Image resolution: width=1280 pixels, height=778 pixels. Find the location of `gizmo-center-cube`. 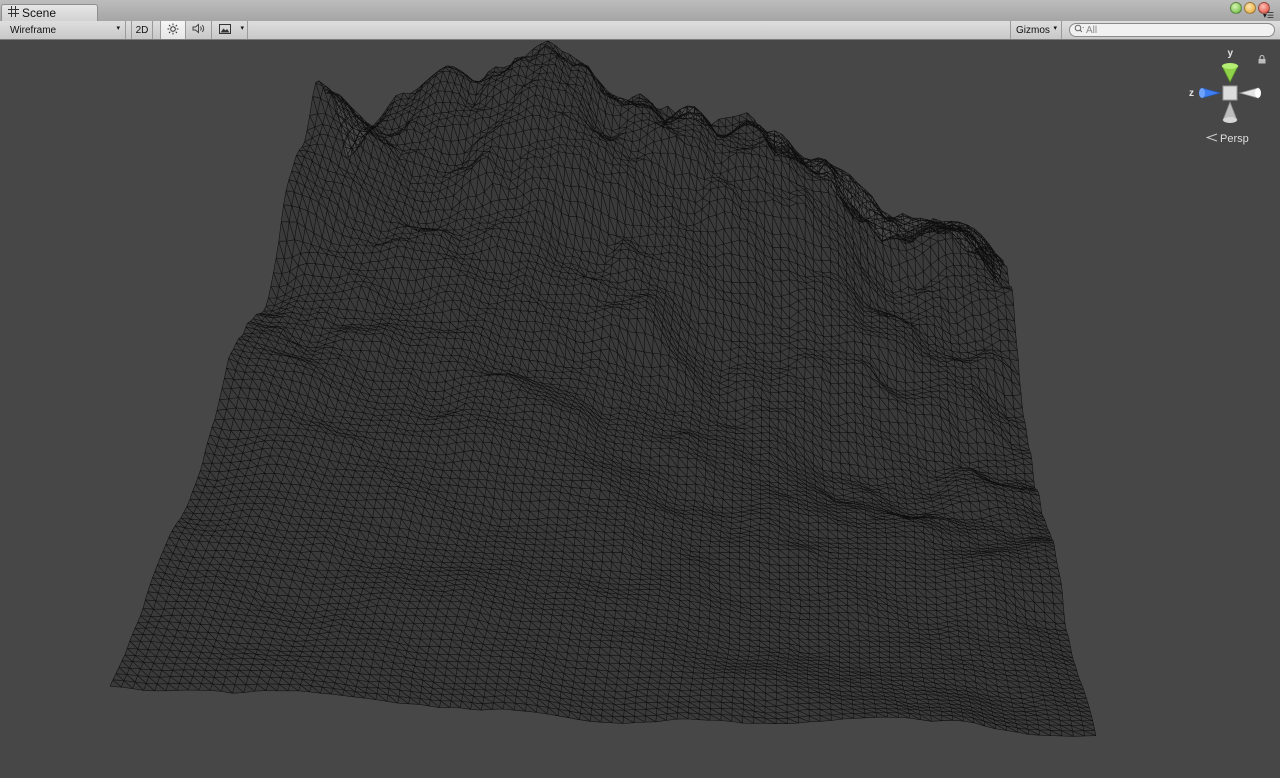

gizmo-center-cube is located at coordinates (1230, 93).